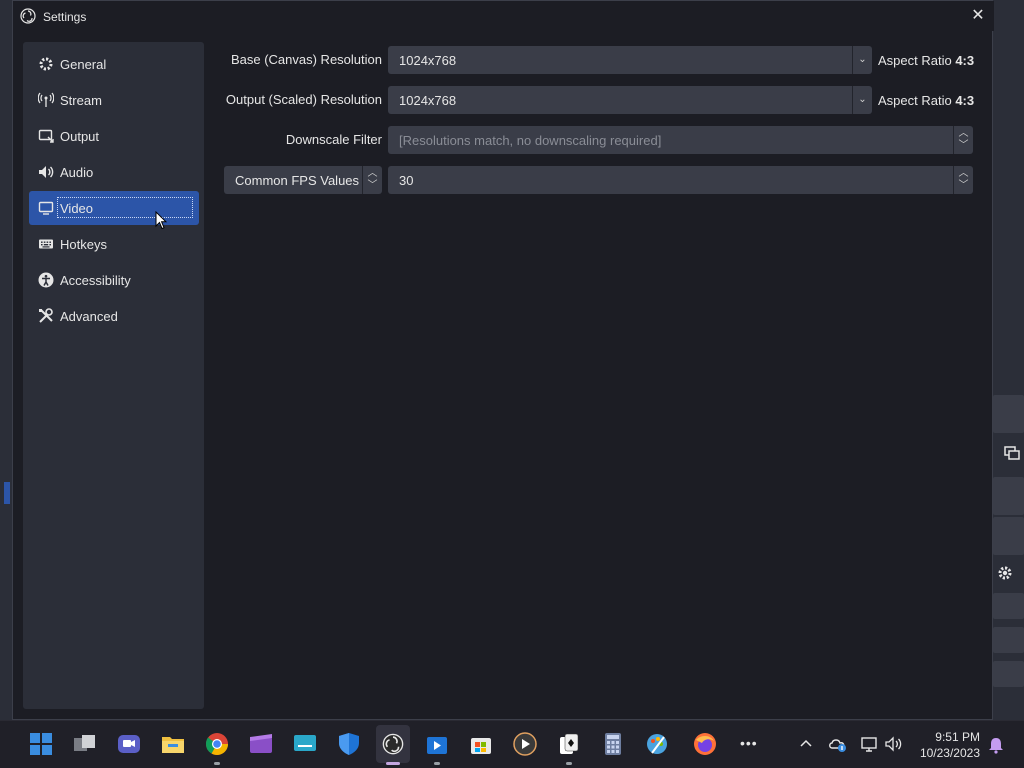  I want to click on settings-gear-icon, so click(1005, 573).